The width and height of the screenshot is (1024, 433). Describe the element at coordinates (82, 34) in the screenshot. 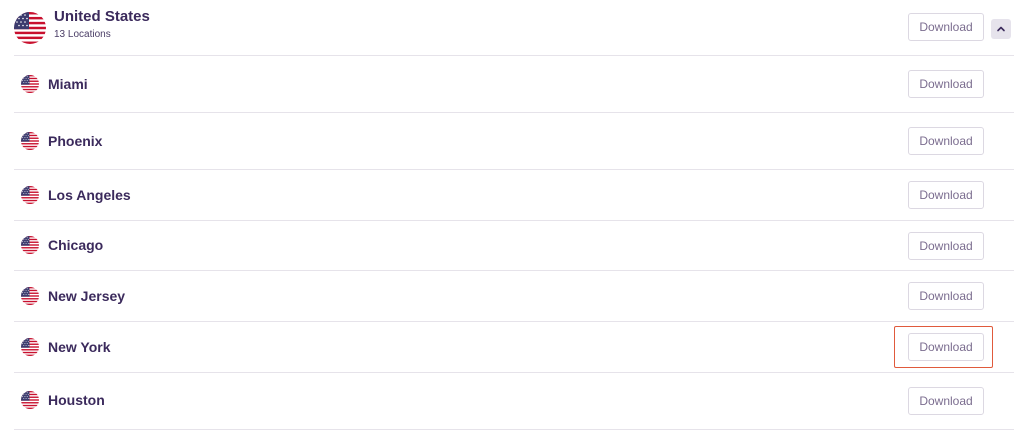

I see `location-count: 13 Locations` at that location.